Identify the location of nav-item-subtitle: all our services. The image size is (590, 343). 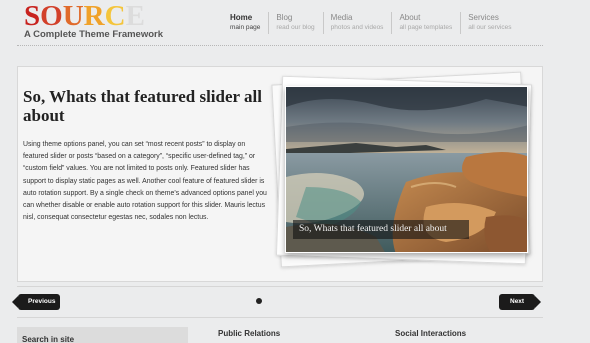
(490, 27).